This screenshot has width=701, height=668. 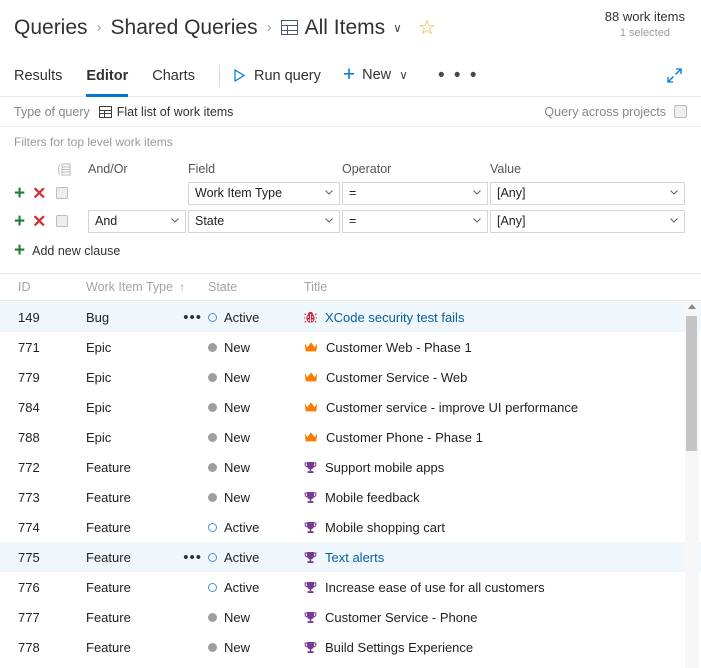 What do you see at coordinates (341, 28) in the screenshot?
I see `breadcrumb-all-items: All Items ∨` at bounding box center [341, 28].